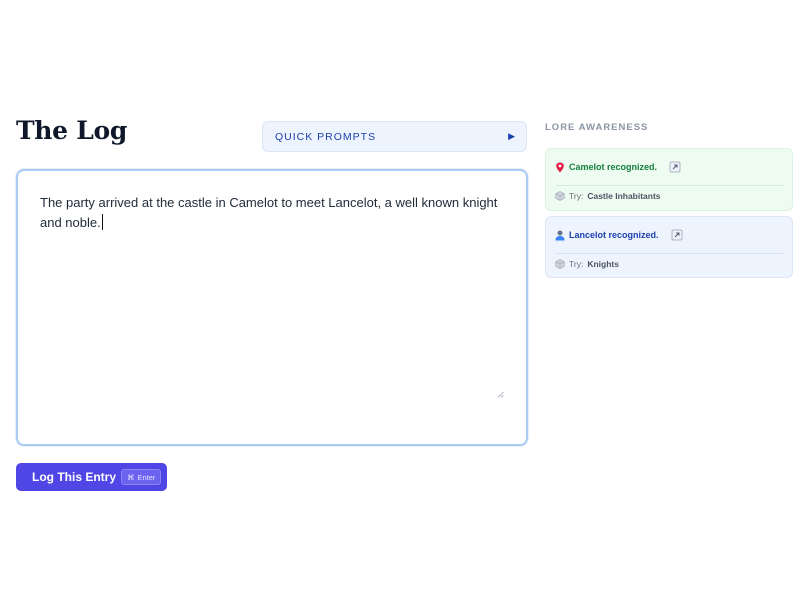  What do you see at coordinates (394, 136) in the screenshot?
I see `quick-prompts-toggle: QUICK PROMPTS ▶` at bounding box center [394, 136].